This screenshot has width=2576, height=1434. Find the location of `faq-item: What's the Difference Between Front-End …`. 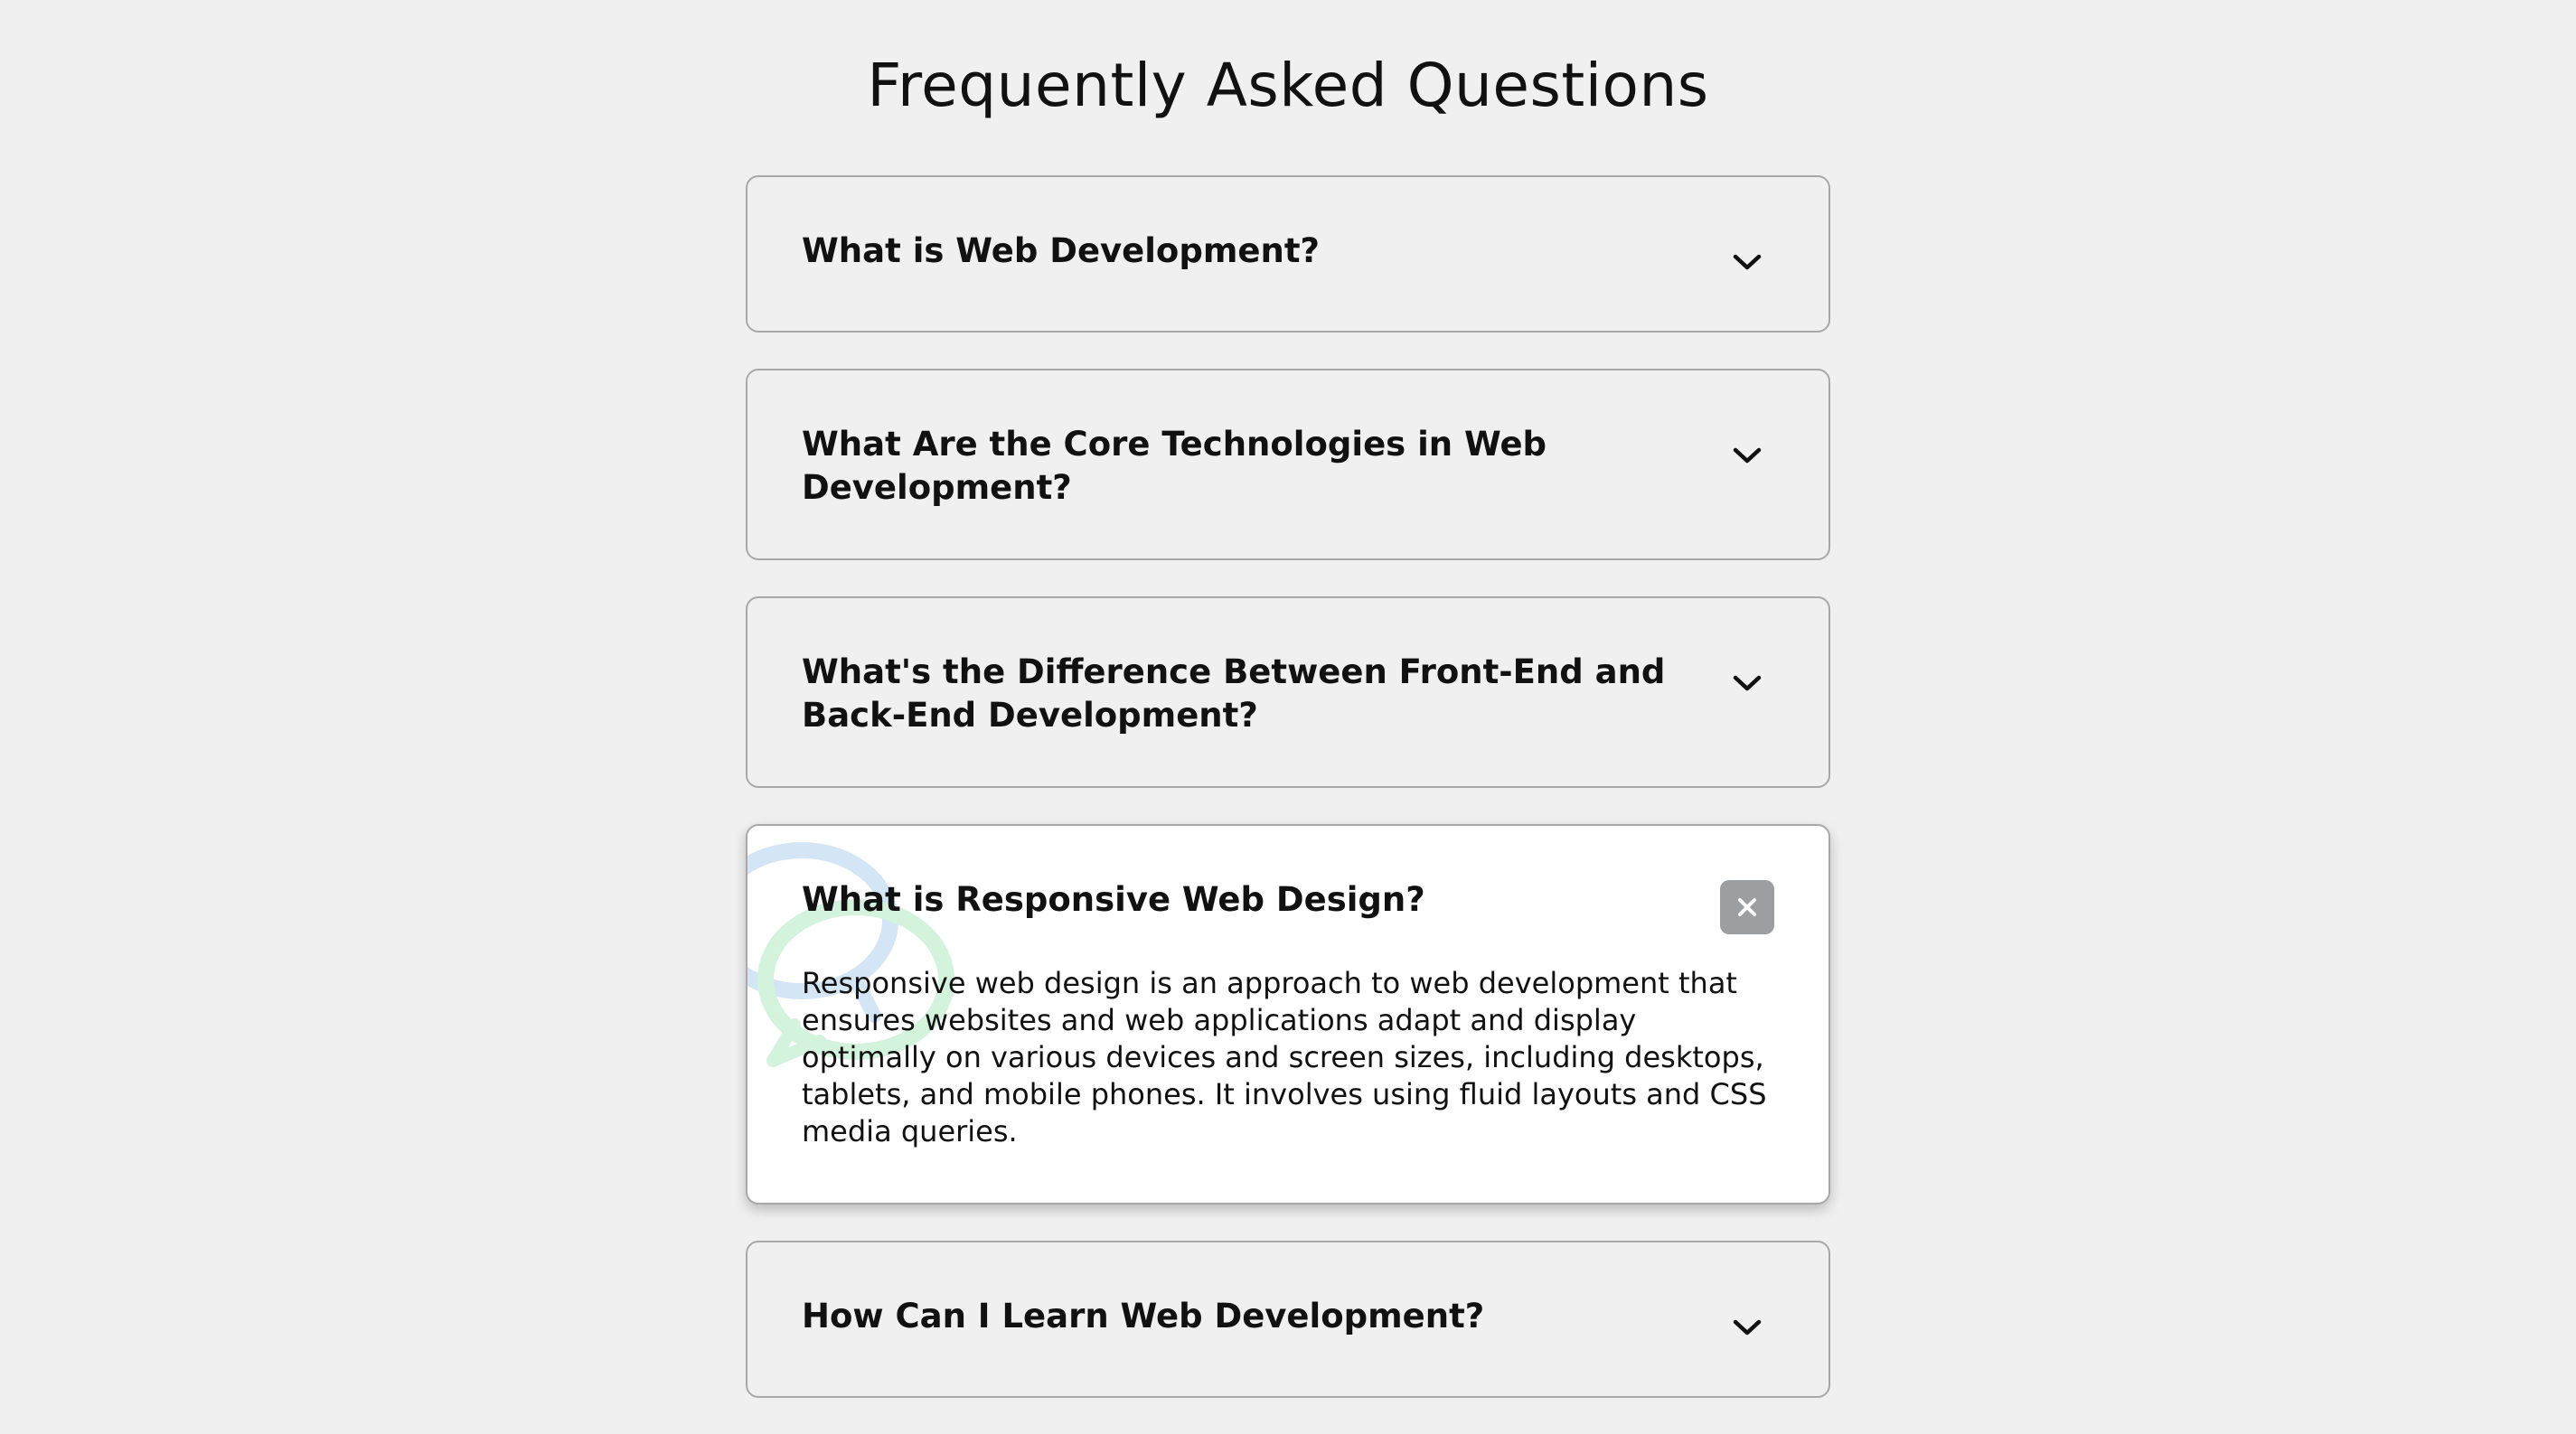

faq-item: What's the Difference Between Front-End … is located at coordinates (1288, 692).